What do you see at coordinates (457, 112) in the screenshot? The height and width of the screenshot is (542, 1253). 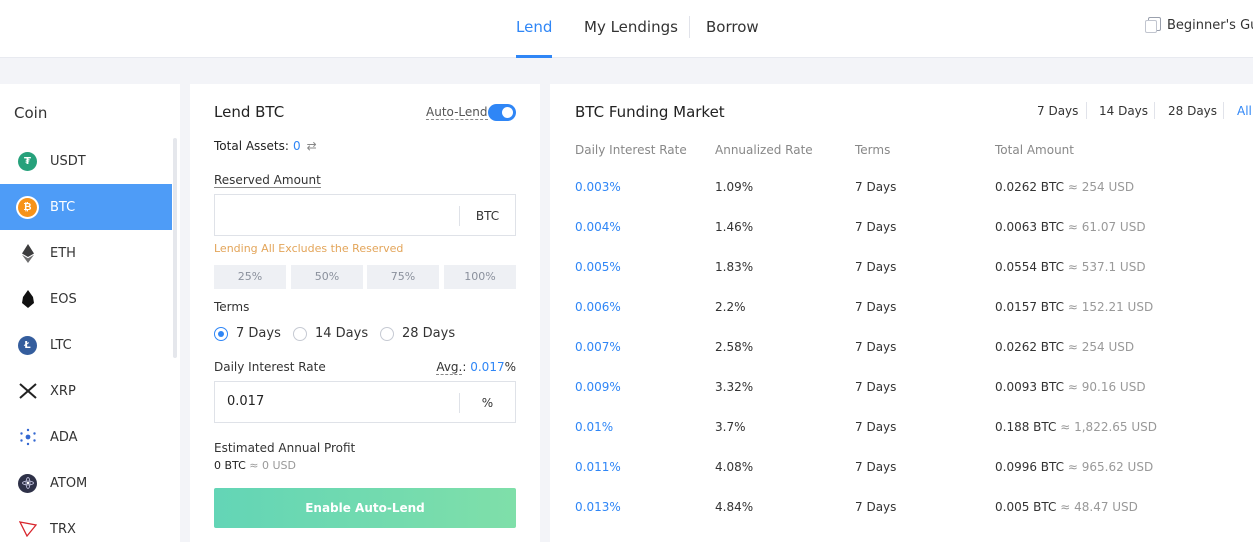 I see `auto-lend-label: Auto-Lend` at bounding box center [457, 112].